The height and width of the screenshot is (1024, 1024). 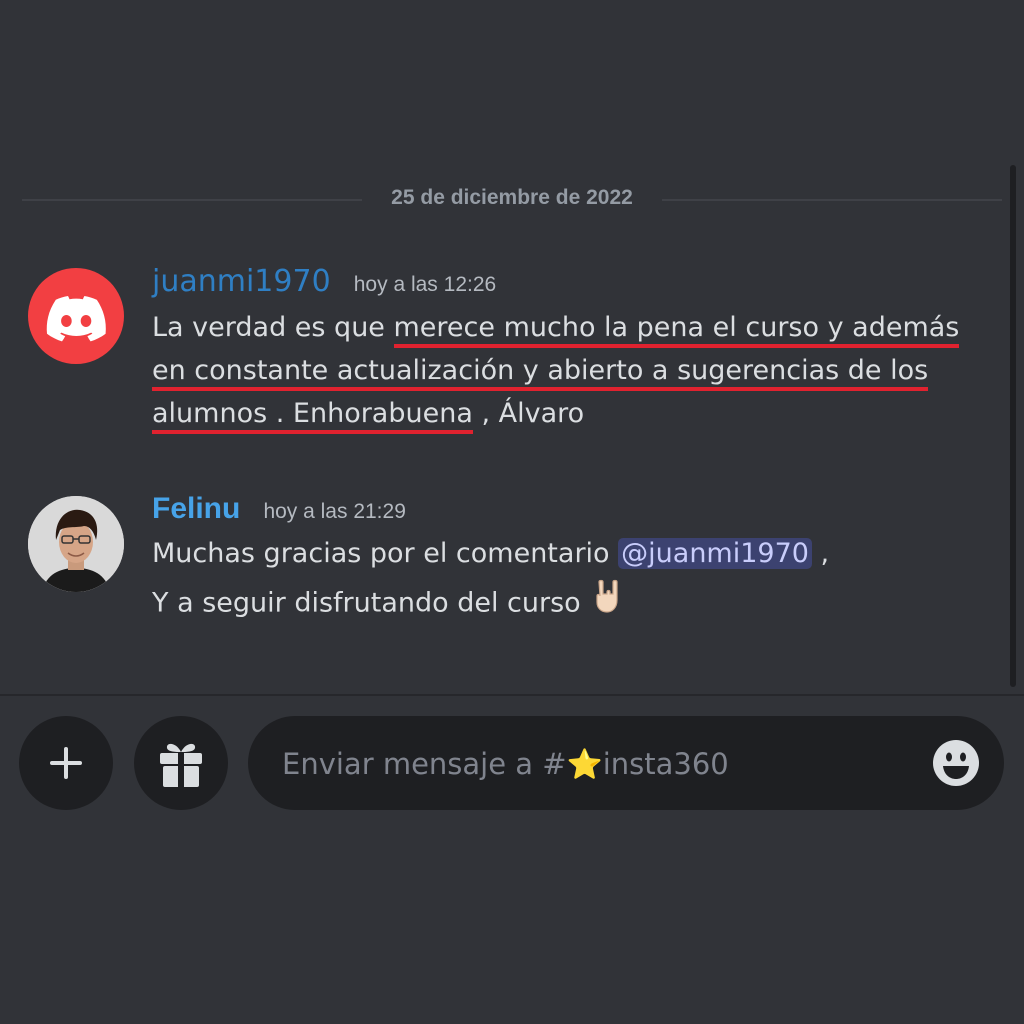 I want to click on gift-button, so click(x=181, y=763).